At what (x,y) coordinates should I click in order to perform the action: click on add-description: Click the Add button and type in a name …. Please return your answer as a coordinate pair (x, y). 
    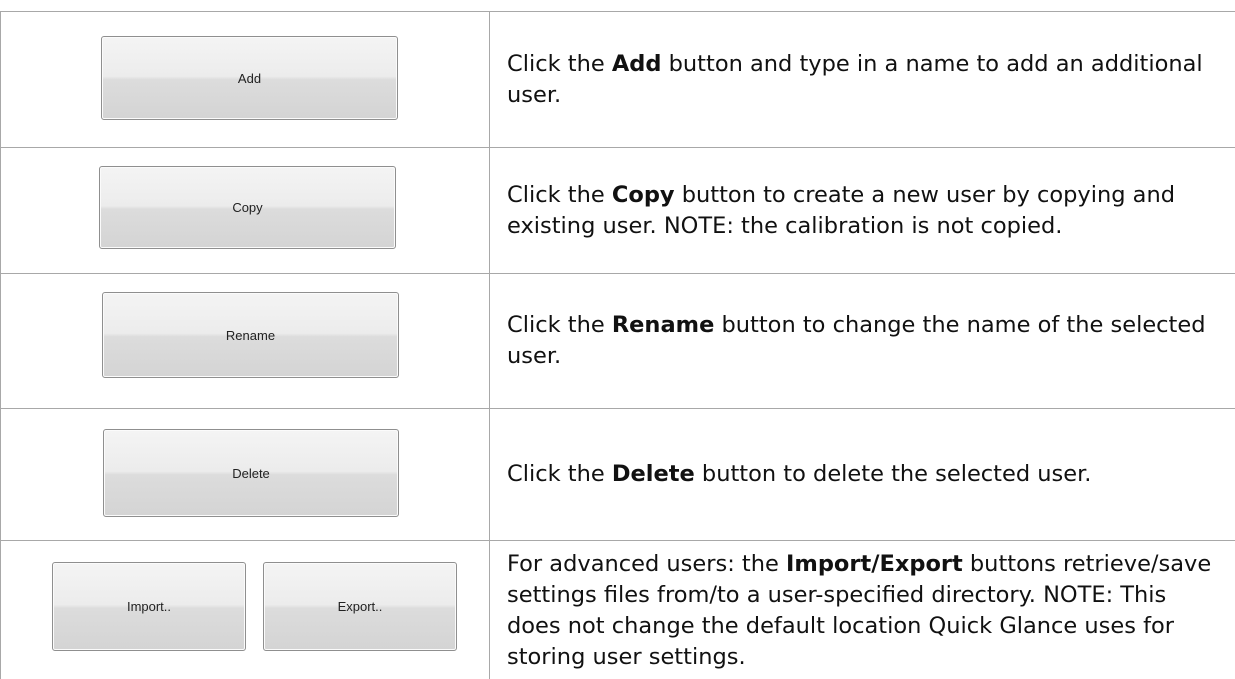
    Looking at the image, I should click on (865, 80).